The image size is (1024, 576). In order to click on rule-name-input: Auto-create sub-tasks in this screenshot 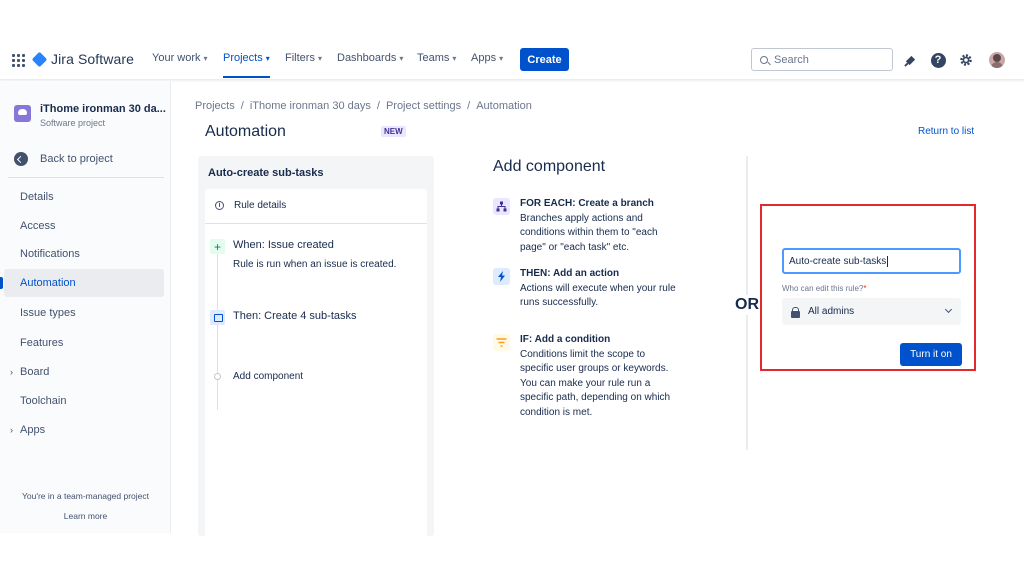, I will do `click(871, 261)`.